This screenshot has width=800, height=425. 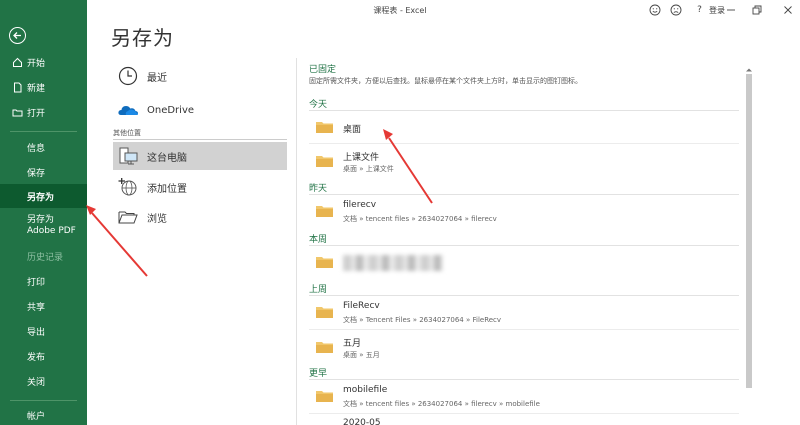 I want to click on location-add-place: 添加位置, so click(x=200, y=187).